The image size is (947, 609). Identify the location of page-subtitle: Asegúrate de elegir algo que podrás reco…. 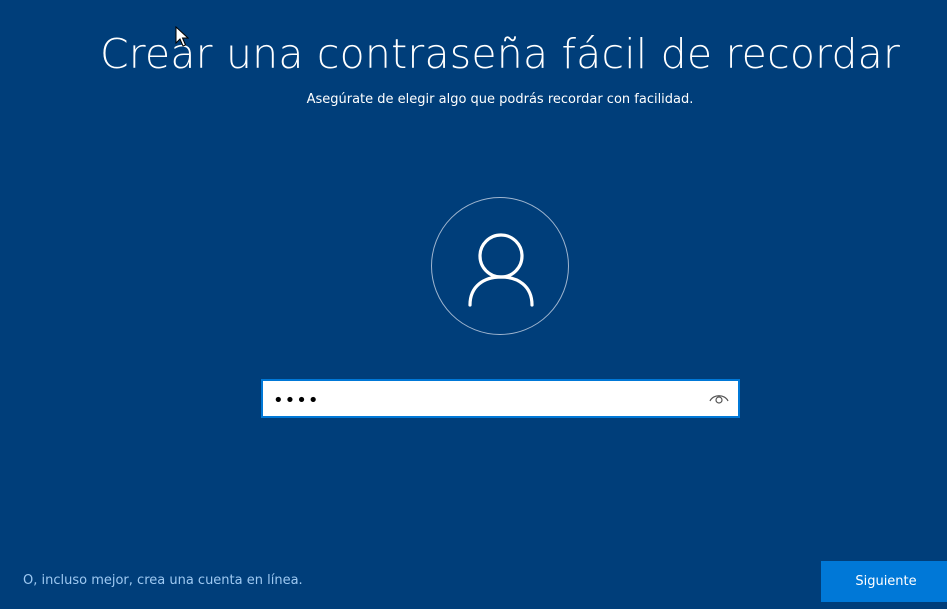
(500, 99).